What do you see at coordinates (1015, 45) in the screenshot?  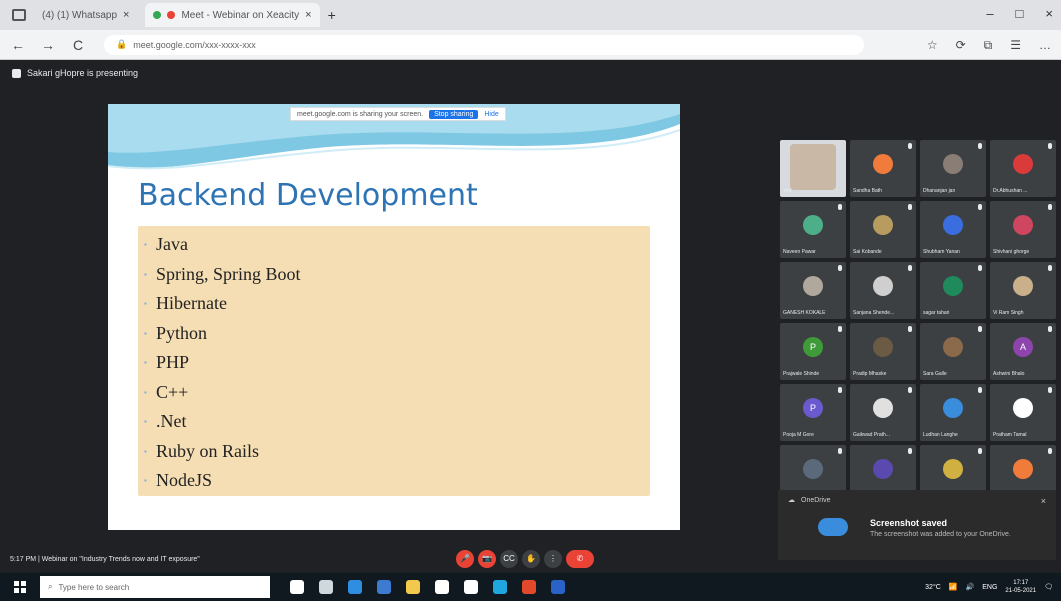 I see `menu-icon: ☰` at bounding box center [1015, 45].